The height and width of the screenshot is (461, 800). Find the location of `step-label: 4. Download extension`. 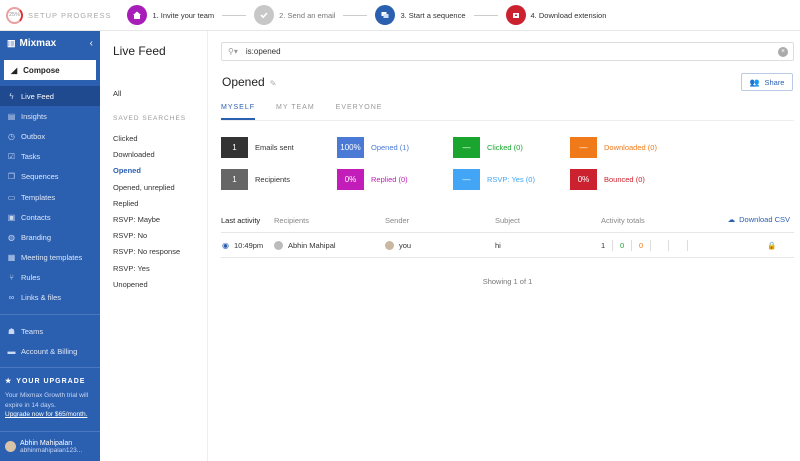

step-label: 4. Download extension is located at coordinates (568, 15).